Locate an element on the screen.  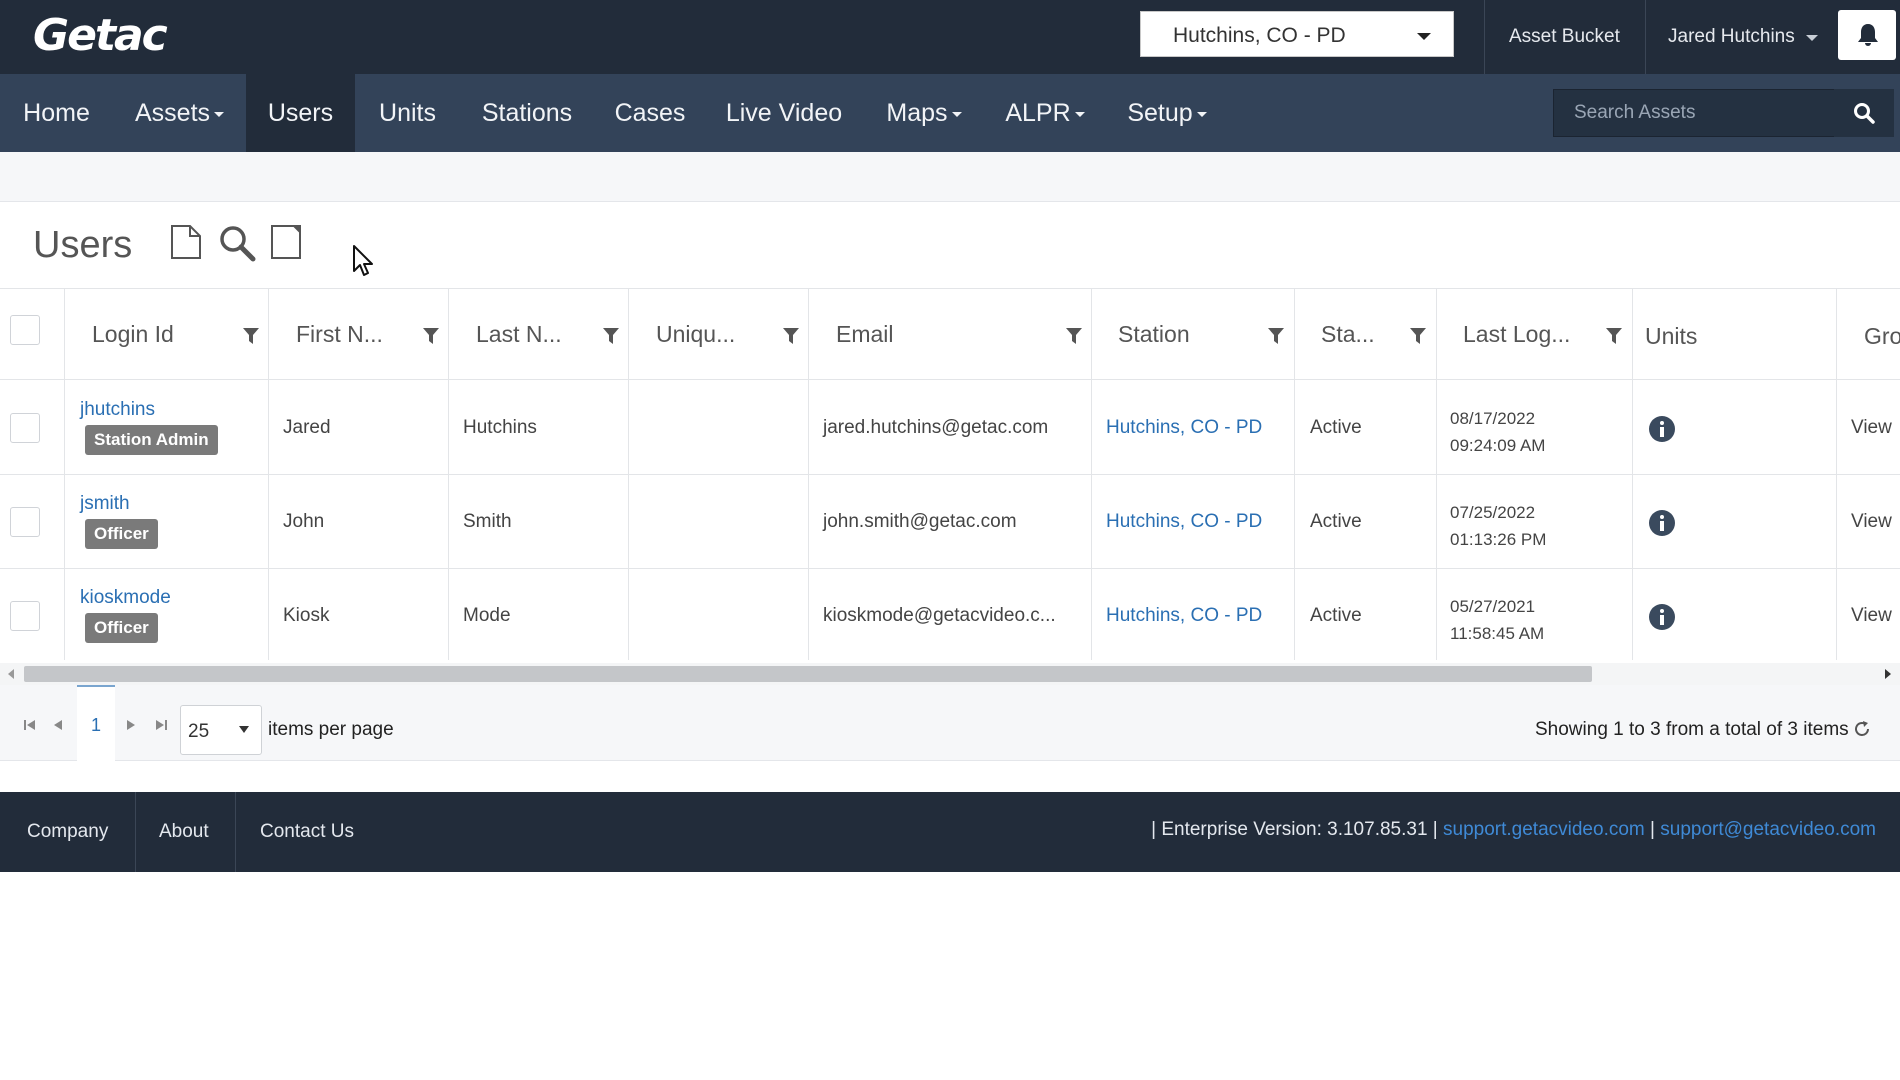
support-site-link: support.getacvideo.com is located at coordinates (1544, 829).